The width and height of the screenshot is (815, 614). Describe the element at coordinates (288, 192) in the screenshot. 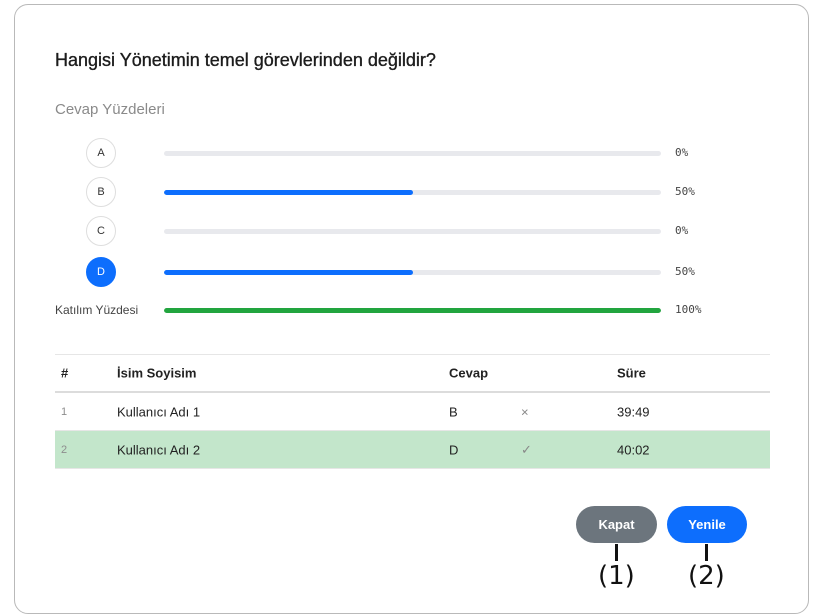

I see `option-b-progress-fill` at that location.